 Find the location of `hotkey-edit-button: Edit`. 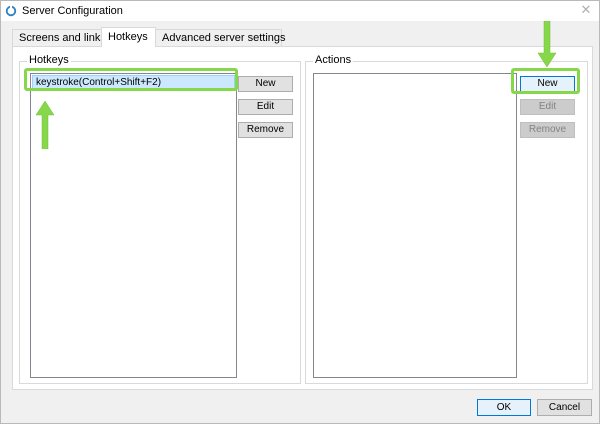

hotkey-edit-button: Edit is located at coordinates (265, 107).